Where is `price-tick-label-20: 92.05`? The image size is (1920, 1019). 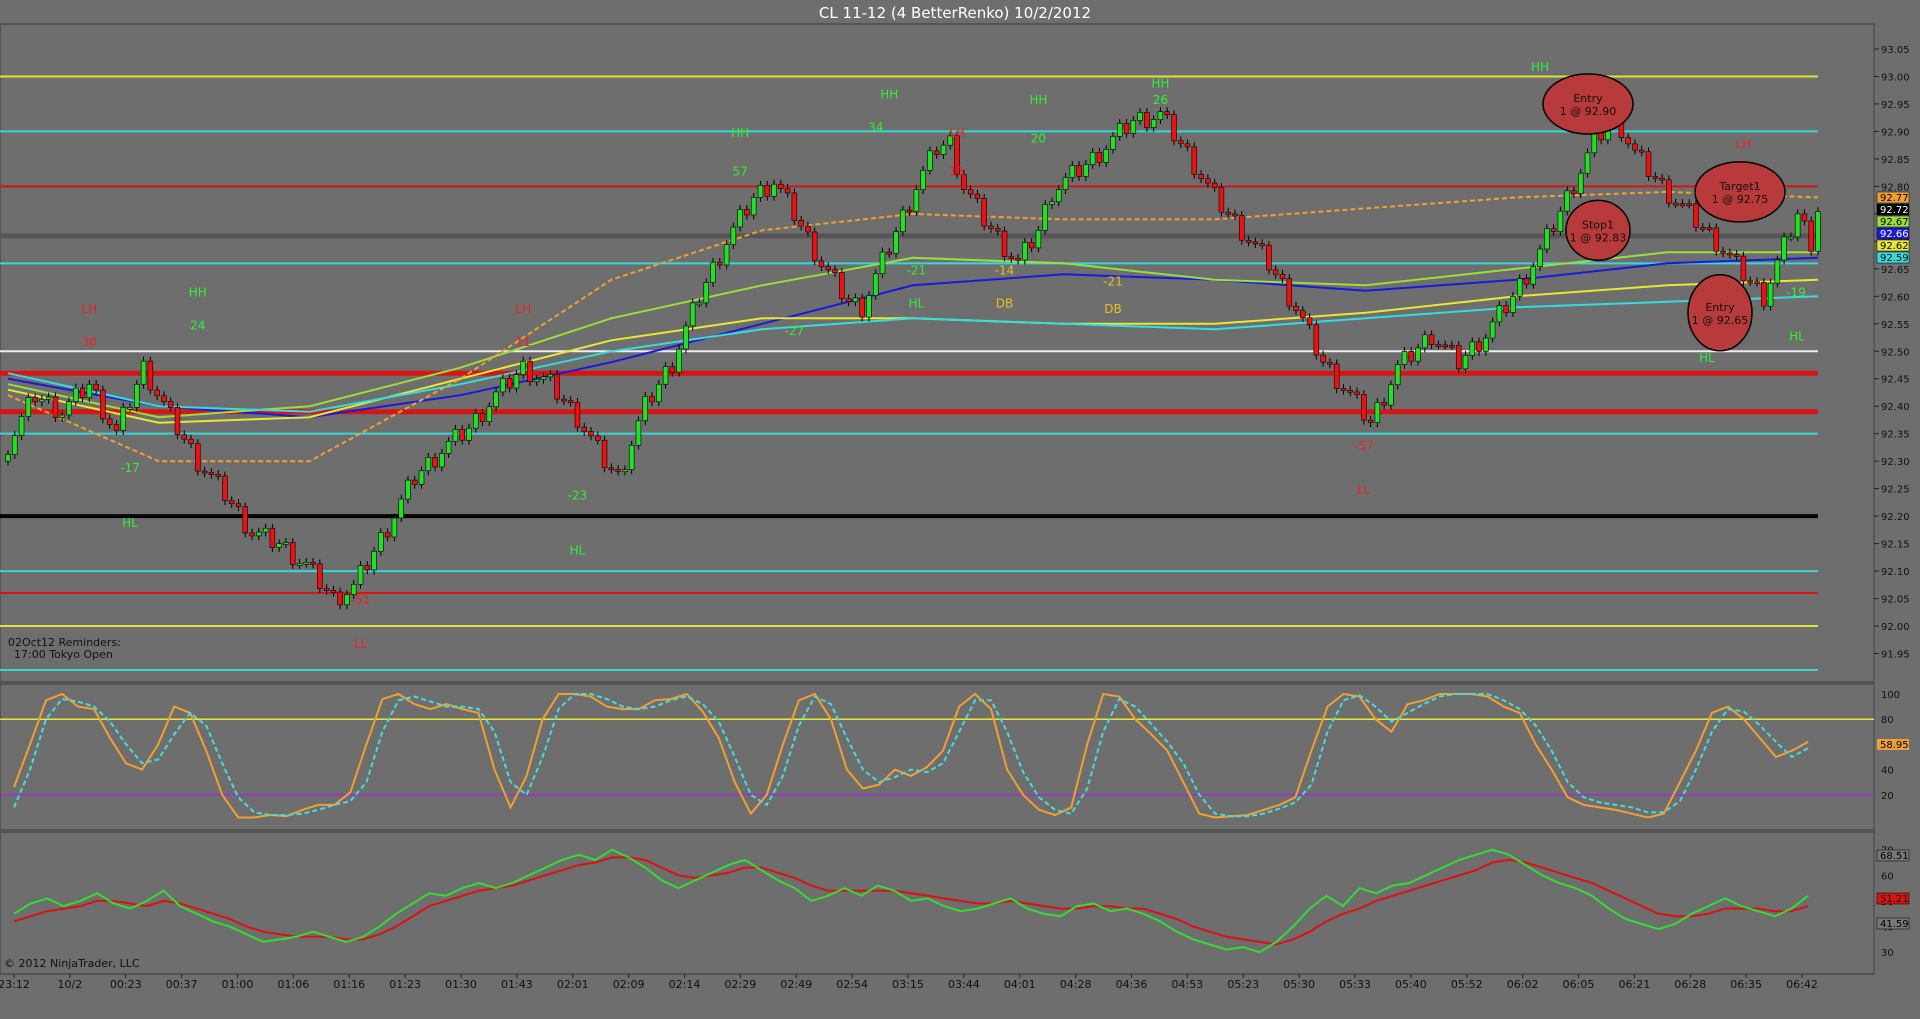
price-tick-label-20: 92.05 is located at coordinates (1895, 600).